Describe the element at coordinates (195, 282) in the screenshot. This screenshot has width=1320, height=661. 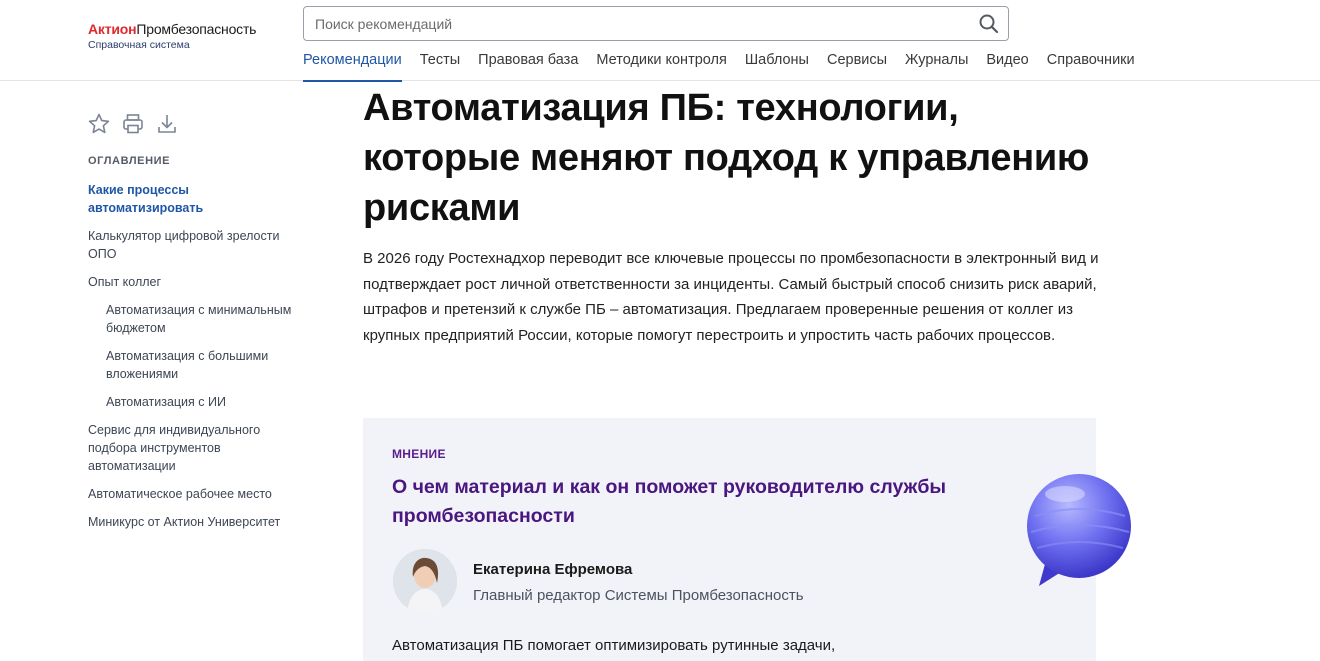
I see `toc-item: Опыт коллег` at that location.